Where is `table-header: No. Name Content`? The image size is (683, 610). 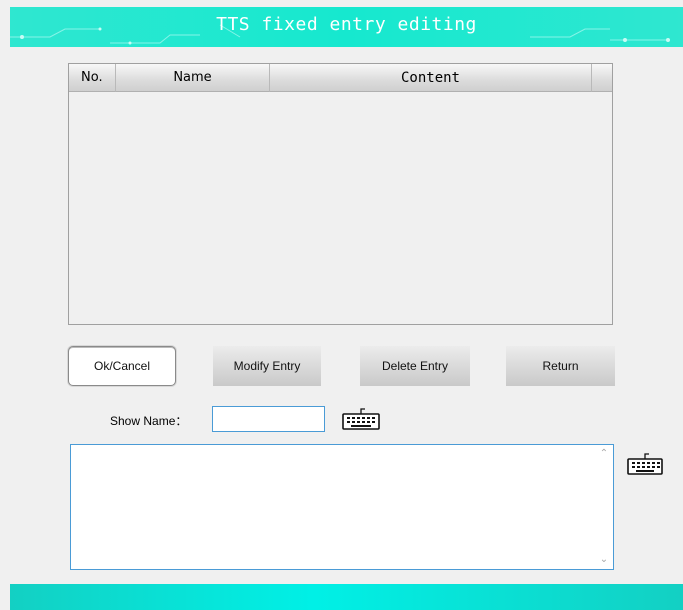
table-header: No. Name Content is located at coordinates (340, 78).